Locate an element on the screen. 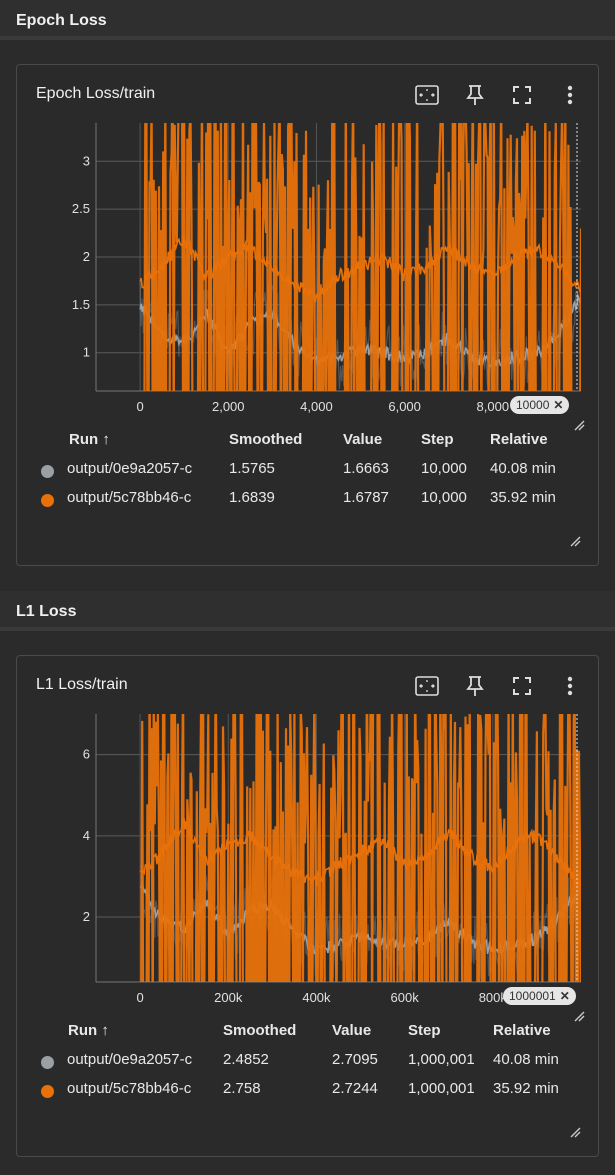  x-tick-label: 400k is located at coordinates (316, 997).